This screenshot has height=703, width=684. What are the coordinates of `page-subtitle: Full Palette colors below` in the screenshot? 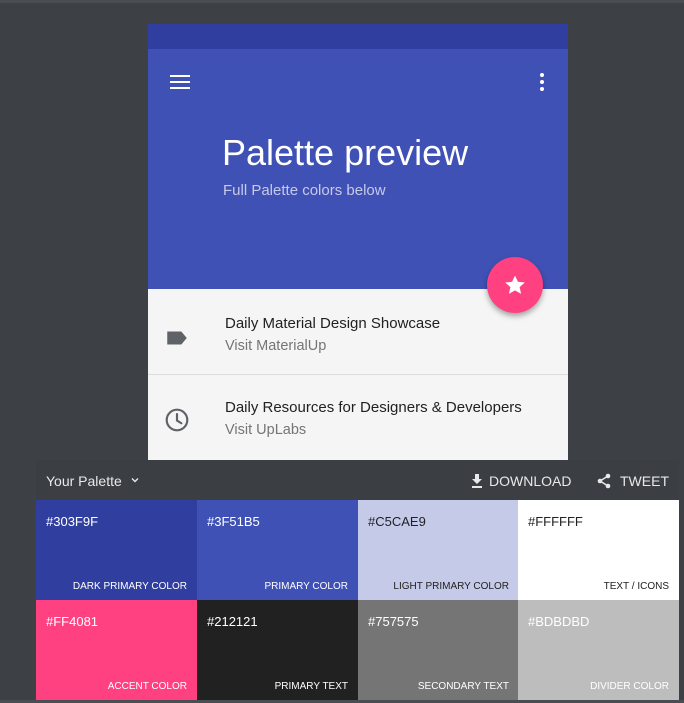 It's located at (304, 190).